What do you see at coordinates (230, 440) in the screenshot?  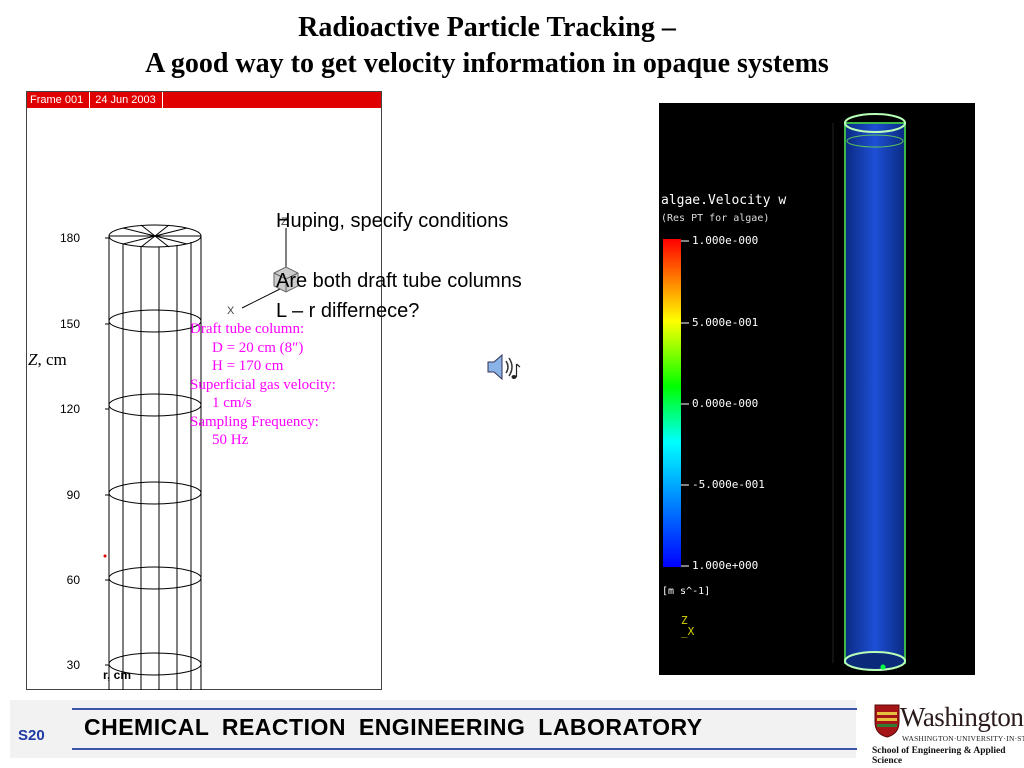 I see `cond-line: 50 Hz` at bounding box center [230, 440].